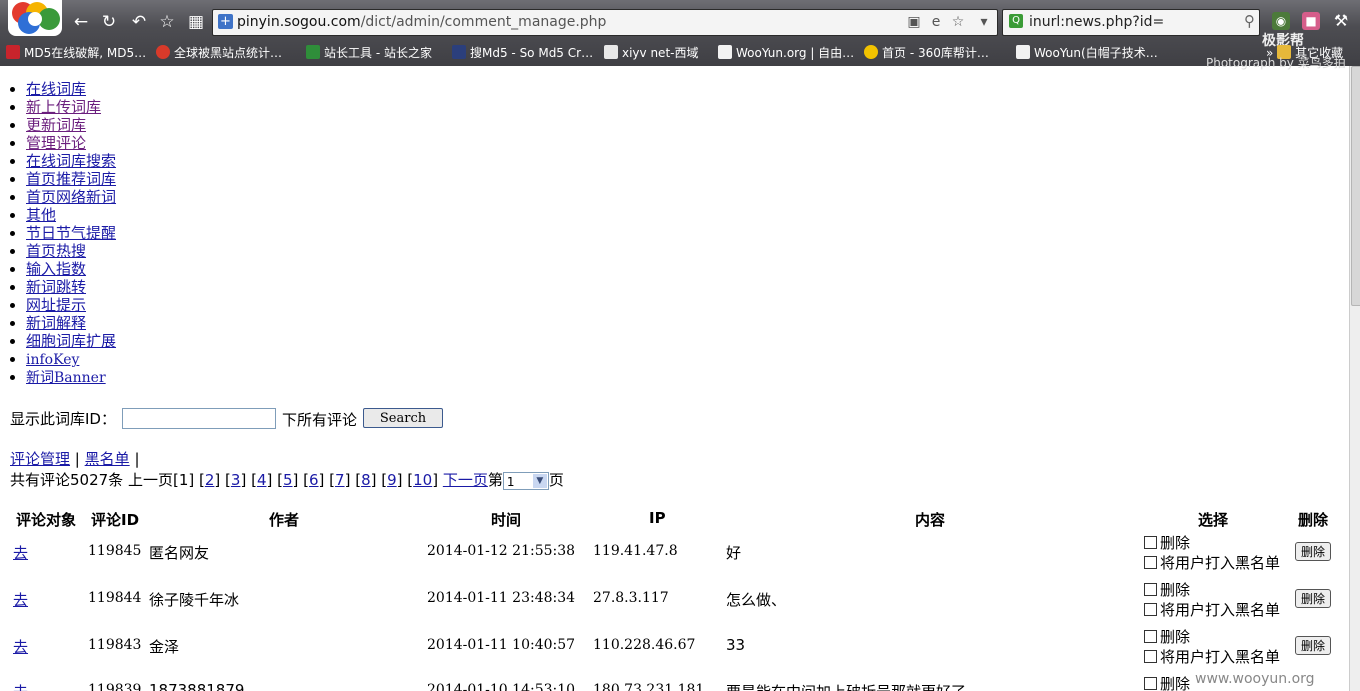 This screenshot has height=691, width=1360. What do you see at coordinates (262, 480) in the screenshot?
I see `page-link: 4` at bounding box center [262, 480].